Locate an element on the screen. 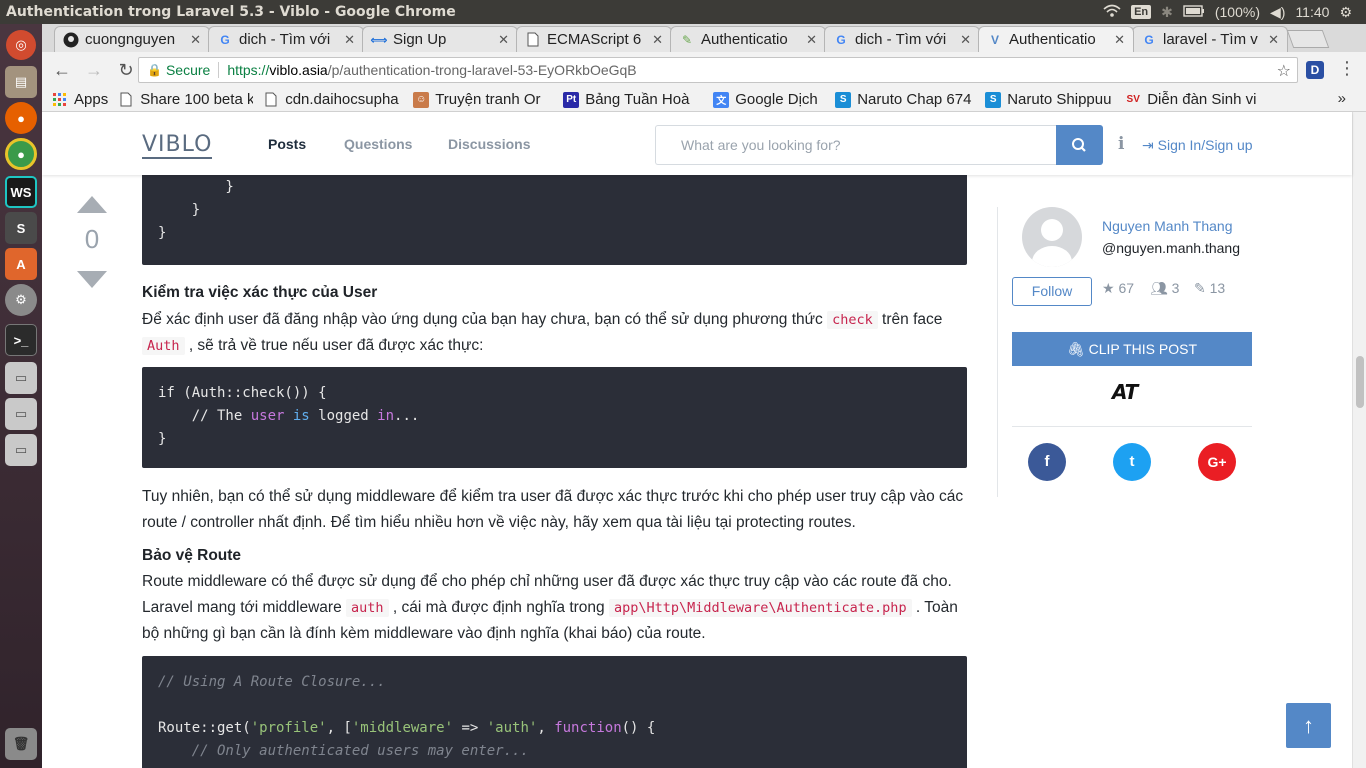  brand-logo: AT is located at coordinates (1125, 392).